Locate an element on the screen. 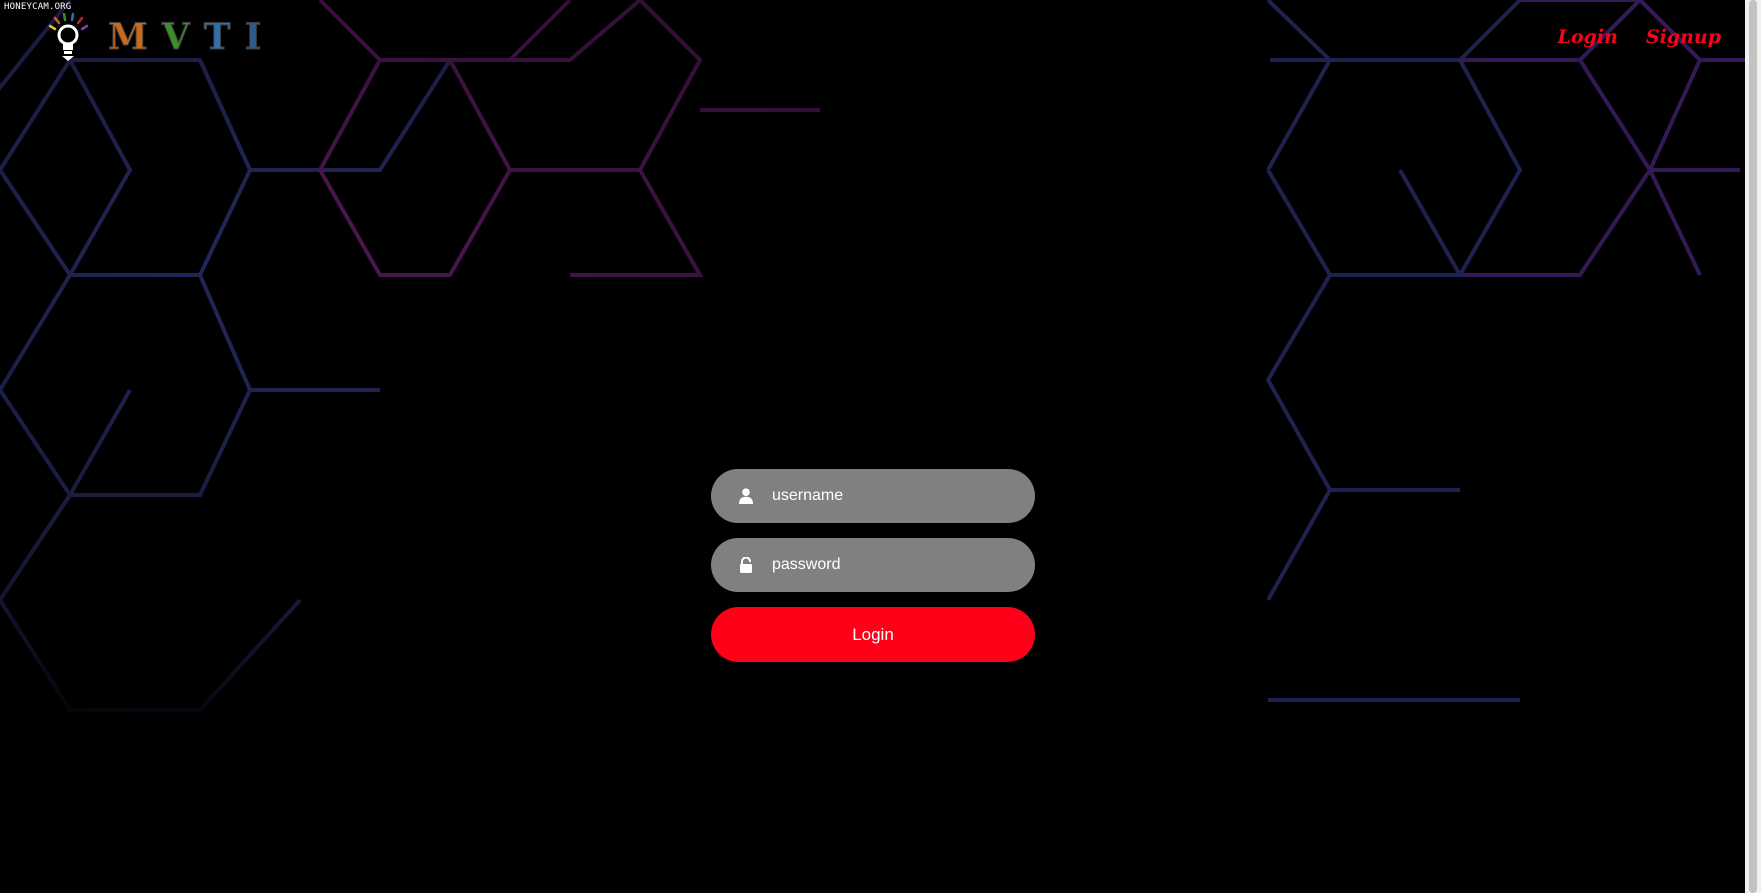 This screenshot has height=893, width=1761. watermark-text: HONEYCAM.ORG is located at coordinates (38, 7).